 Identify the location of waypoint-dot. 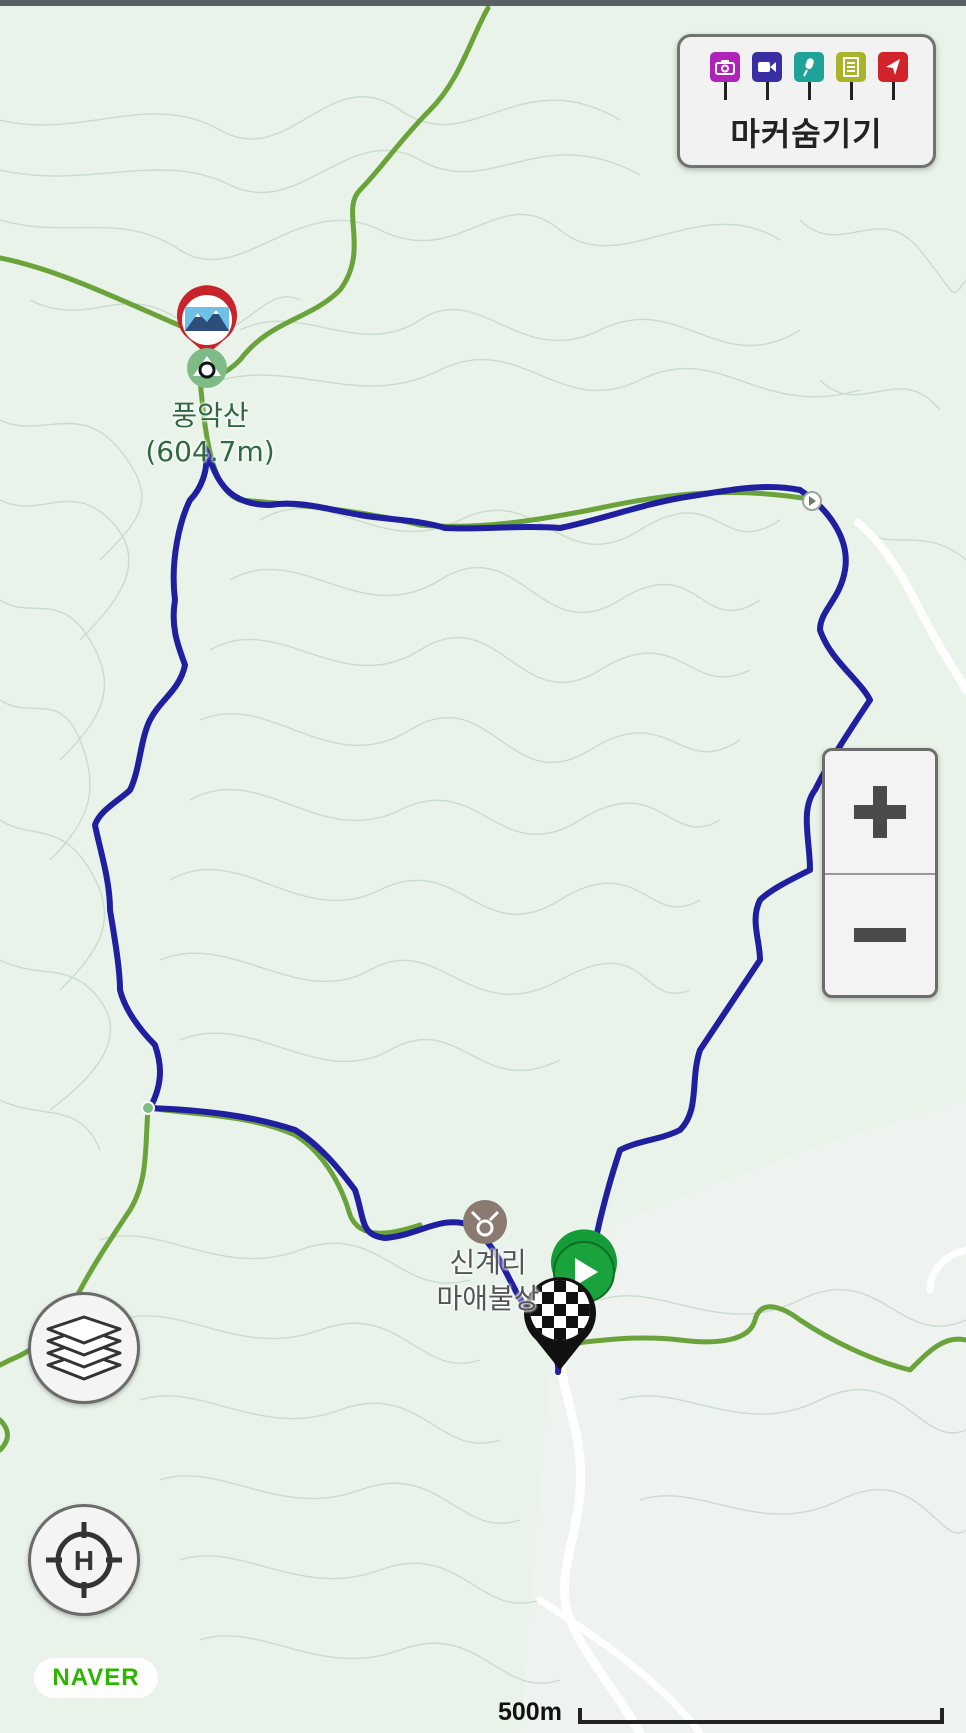
(148, 1108).